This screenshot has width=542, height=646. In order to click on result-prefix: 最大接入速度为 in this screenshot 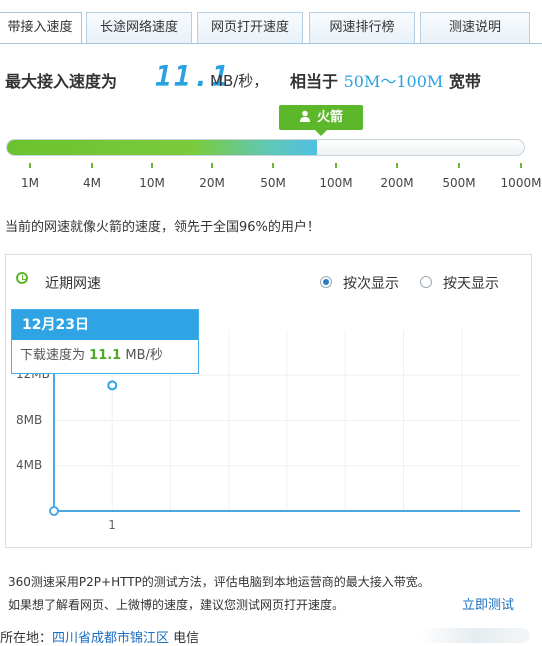, I will do `click(61, 81)`.